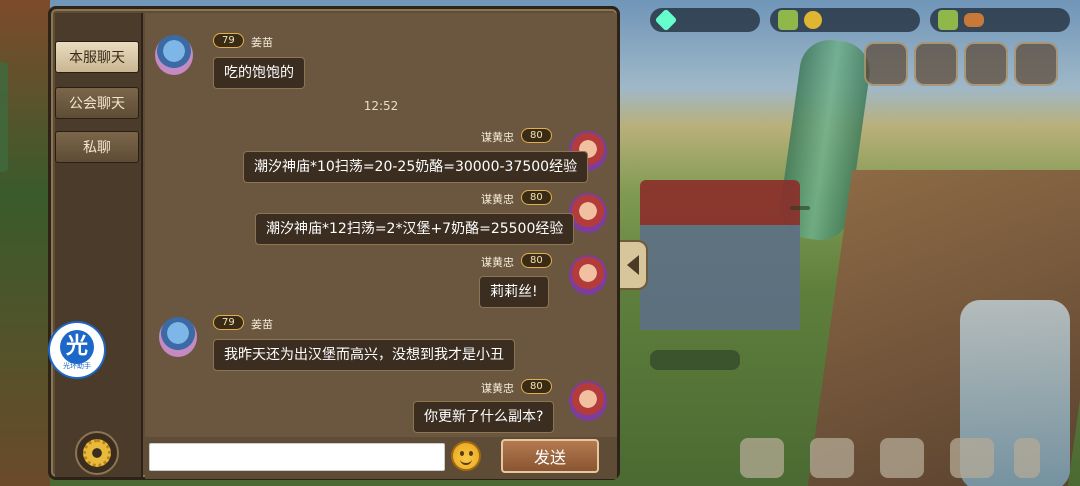 Image resolution: width=1080 pixels, height=486 pixels. I want to click on gold-counter, so click(845, 20).